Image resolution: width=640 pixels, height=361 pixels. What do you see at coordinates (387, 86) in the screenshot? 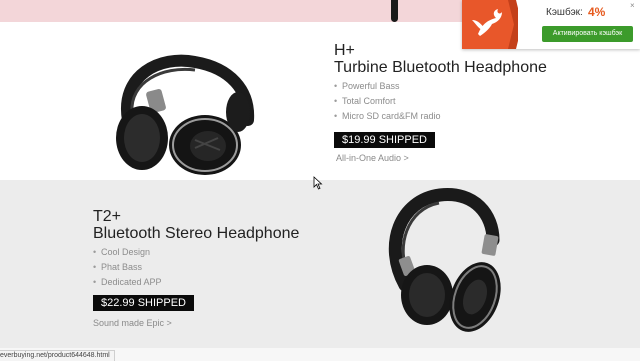
I see `feature-item: Powerful Bass` at bounding box center [387, 86].